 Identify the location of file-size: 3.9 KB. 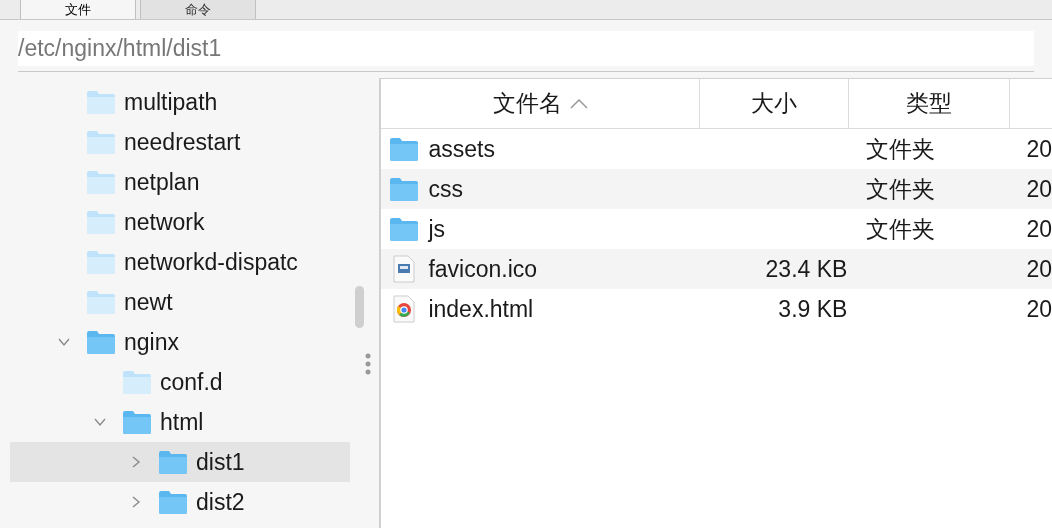
(813, 308).